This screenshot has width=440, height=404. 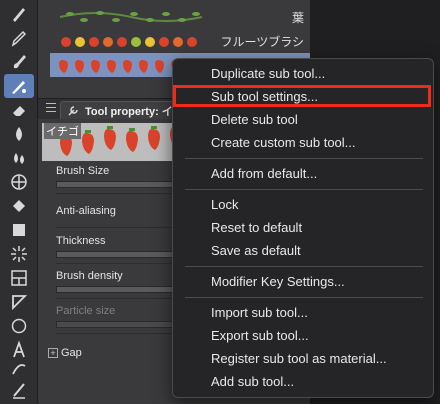 I want to click on circle-icon, so click(x=19, y=326).